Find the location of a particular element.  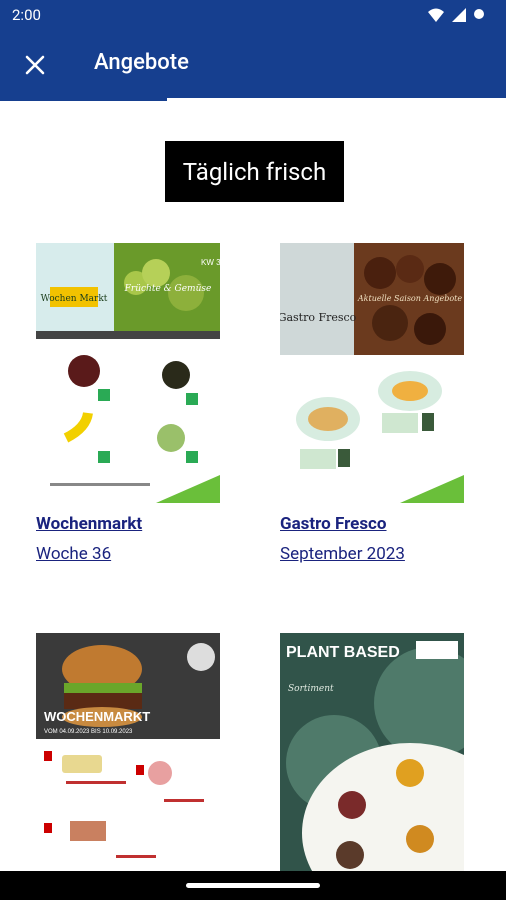

flyer-image: Wochen Markt Früchte & Gemüse KW 36 is located at coordinates (128, 373).